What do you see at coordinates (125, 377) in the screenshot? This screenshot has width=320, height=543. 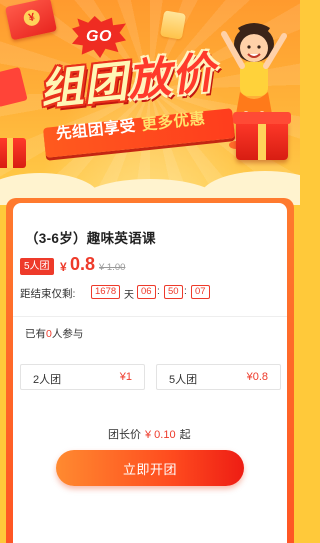 I see `tier-price: ¥1` at bounding box center [125, 377].